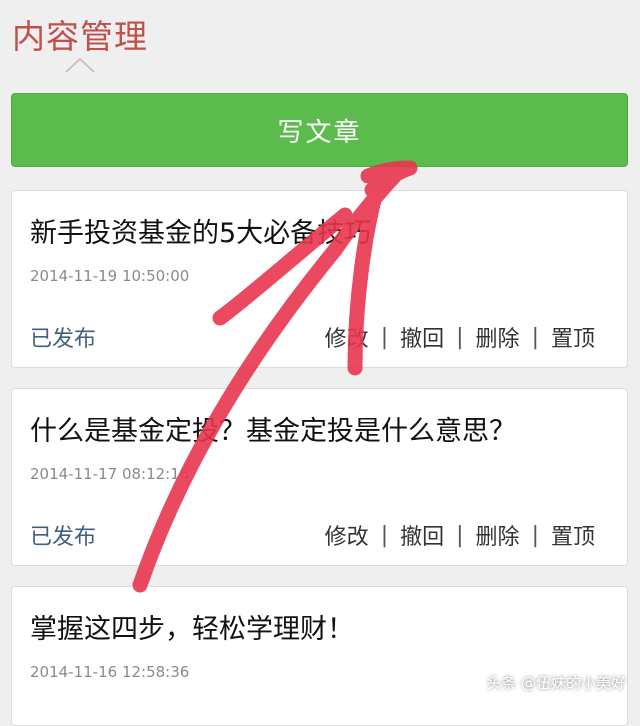 Image resolution: width=640 pixels, height=726 pixels. Describe the element at coordinates (80, 36) in the screenshot. I see `page-title: 内容管理` at that location.